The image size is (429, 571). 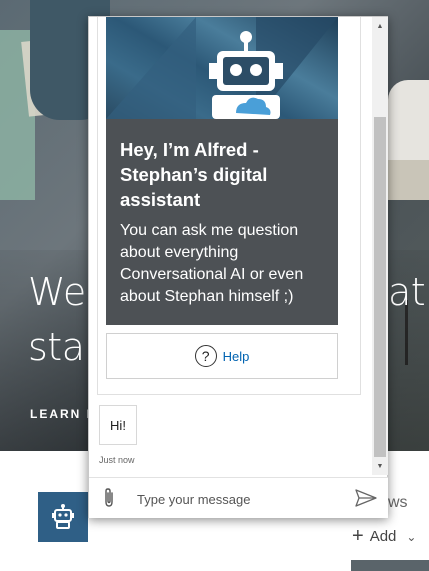 I want to click on hero-heading-line1-left: We, so click(x=57, y=292).